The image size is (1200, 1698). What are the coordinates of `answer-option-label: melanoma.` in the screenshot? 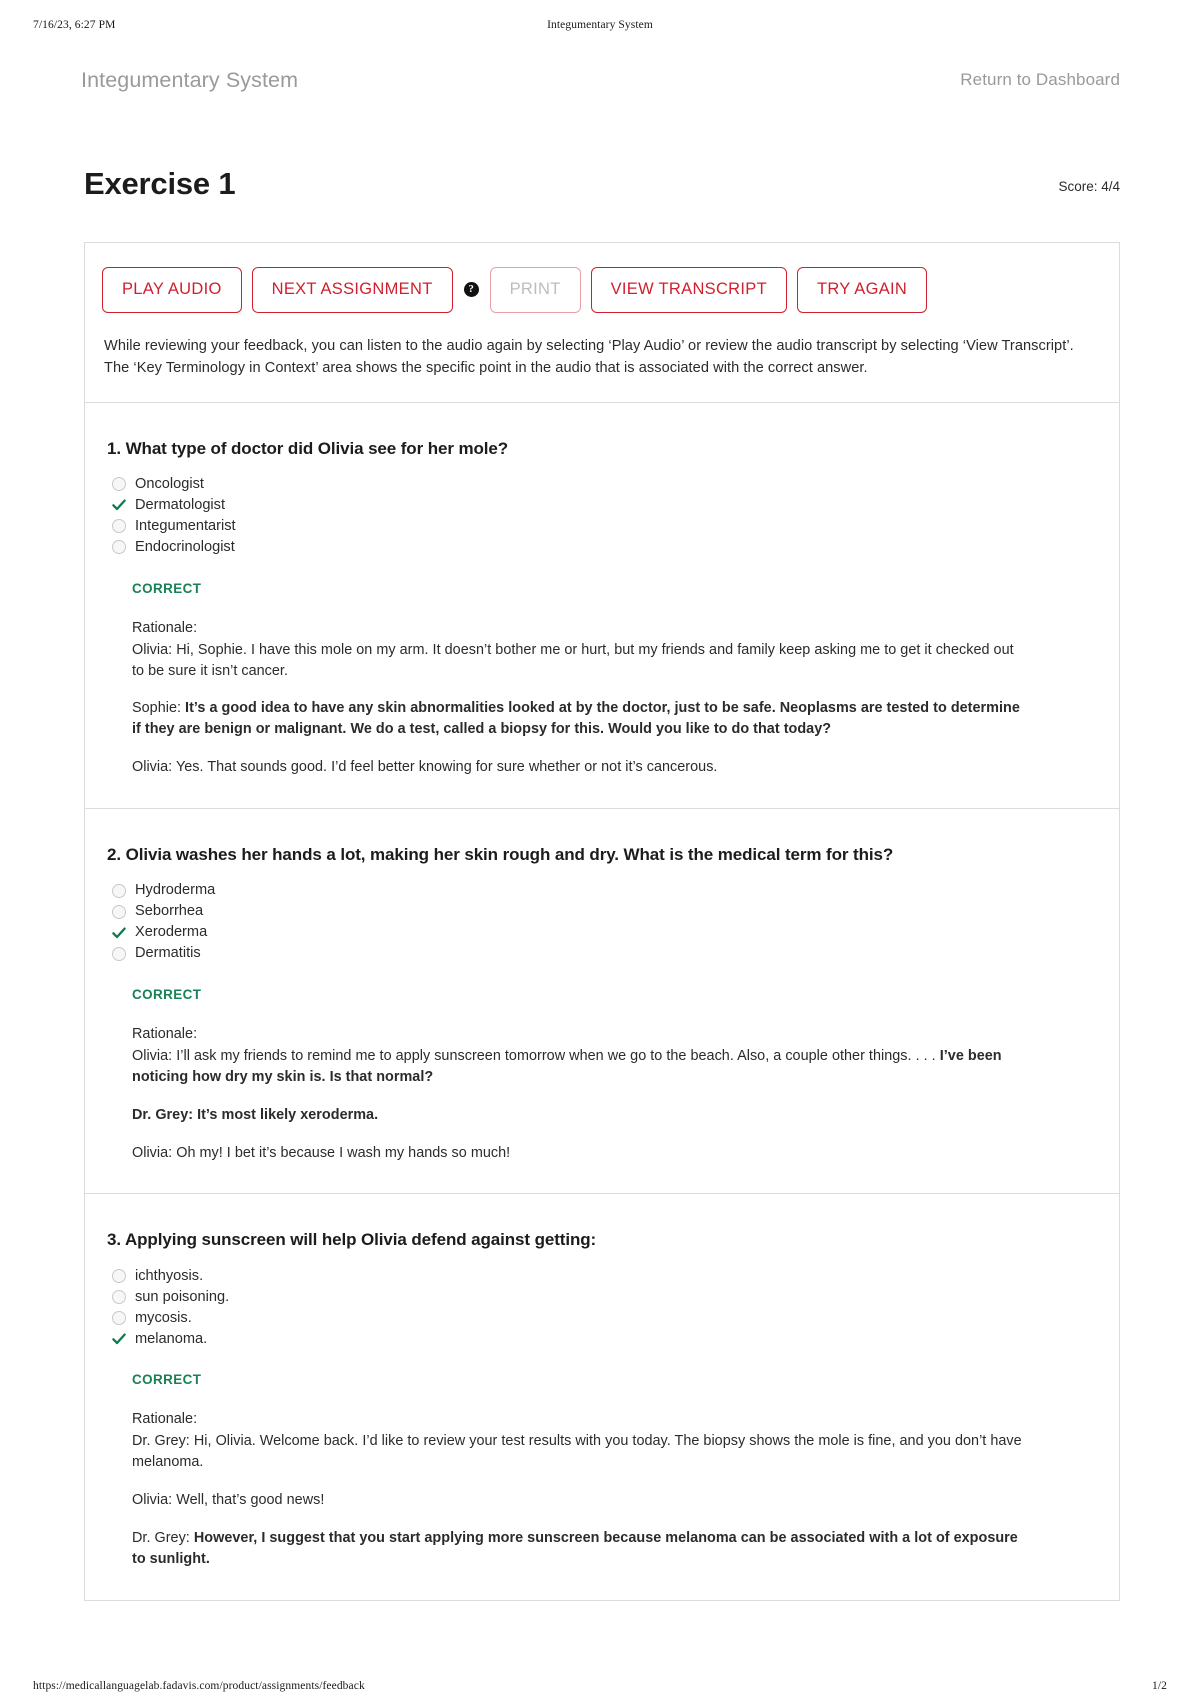 It's located at (171, 1338).